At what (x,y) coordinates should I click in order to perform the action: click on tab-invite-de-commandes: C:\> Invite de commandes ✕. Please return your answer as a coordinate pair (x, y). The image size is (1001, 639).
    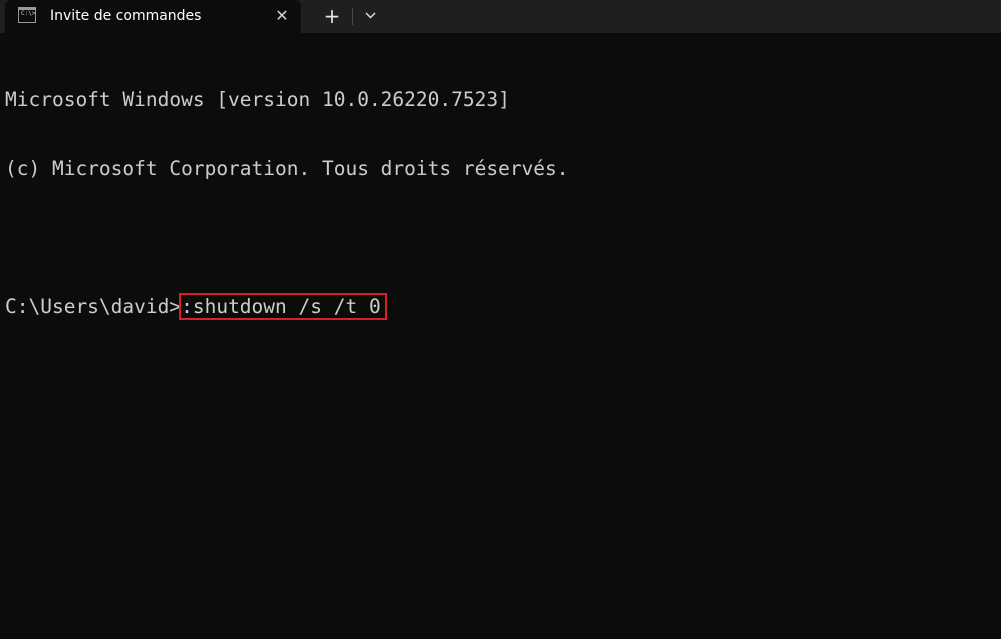
    Looking at the image, I should click on (153, 16).